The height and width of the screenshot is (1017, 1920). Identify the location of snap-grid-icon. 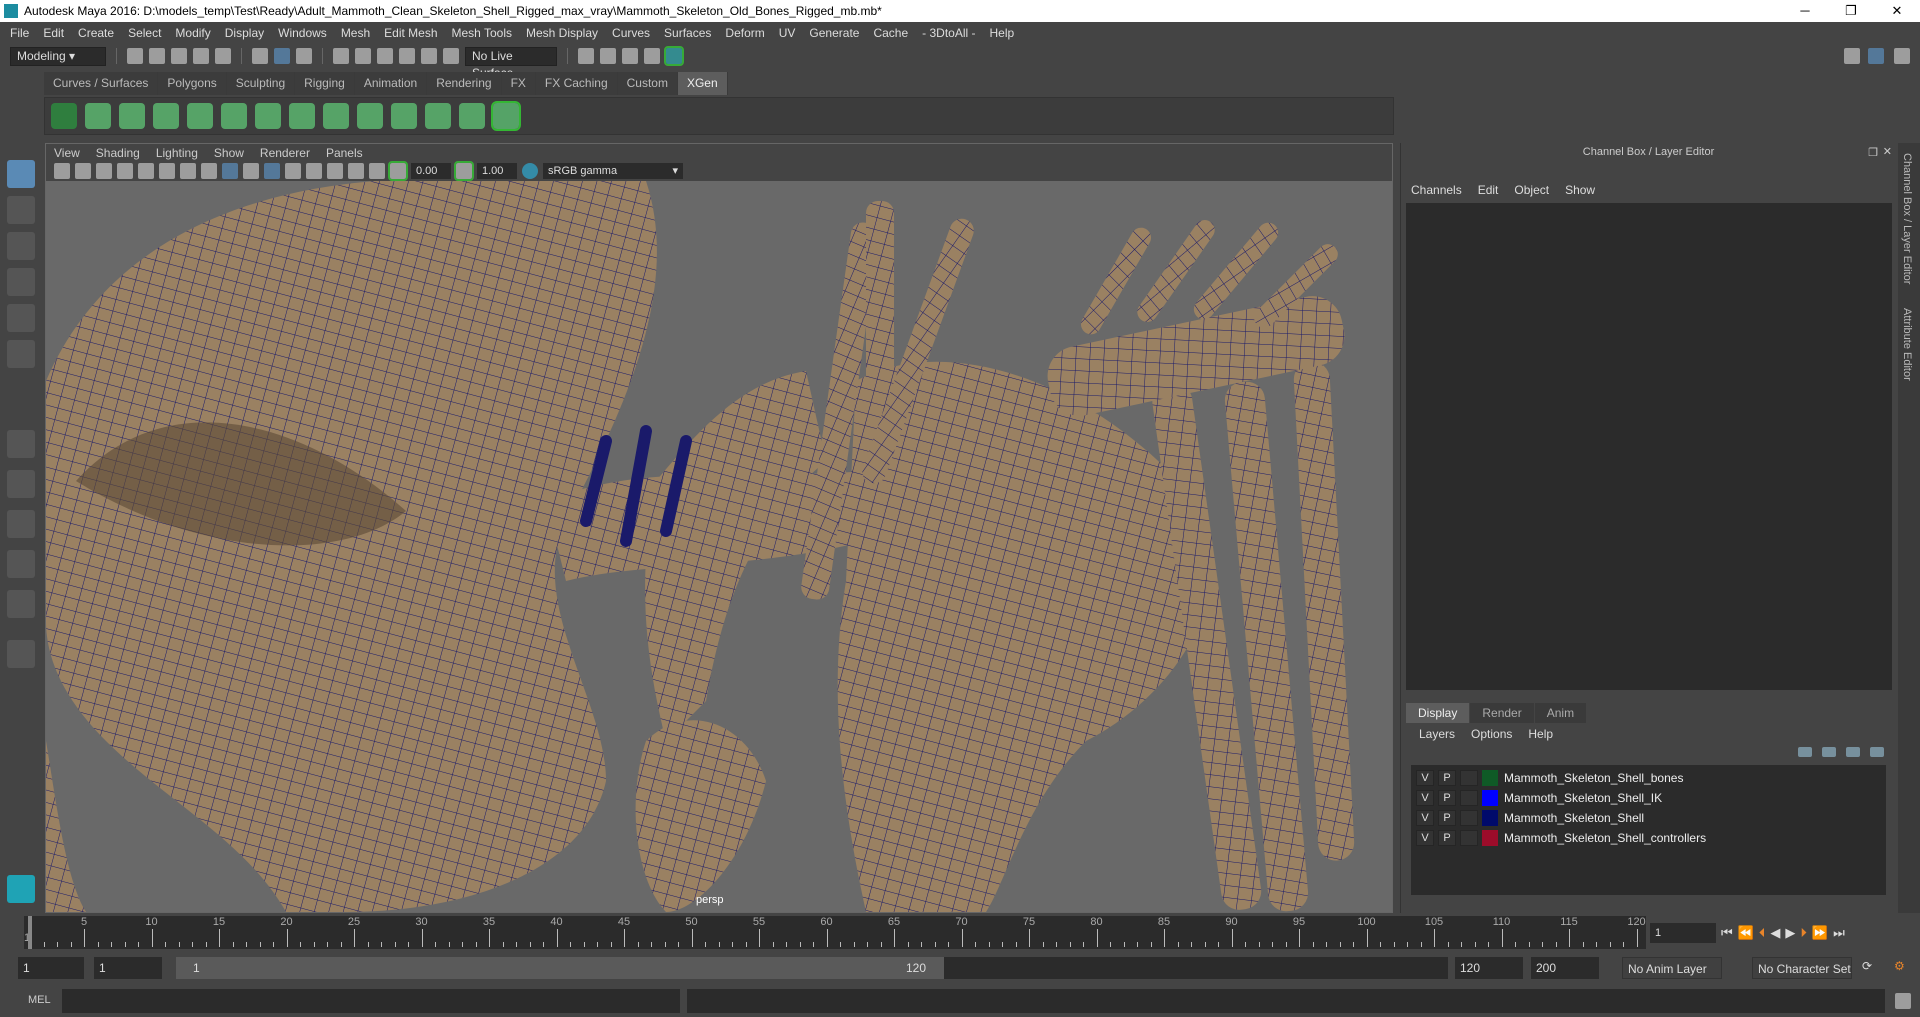
(341, 56).